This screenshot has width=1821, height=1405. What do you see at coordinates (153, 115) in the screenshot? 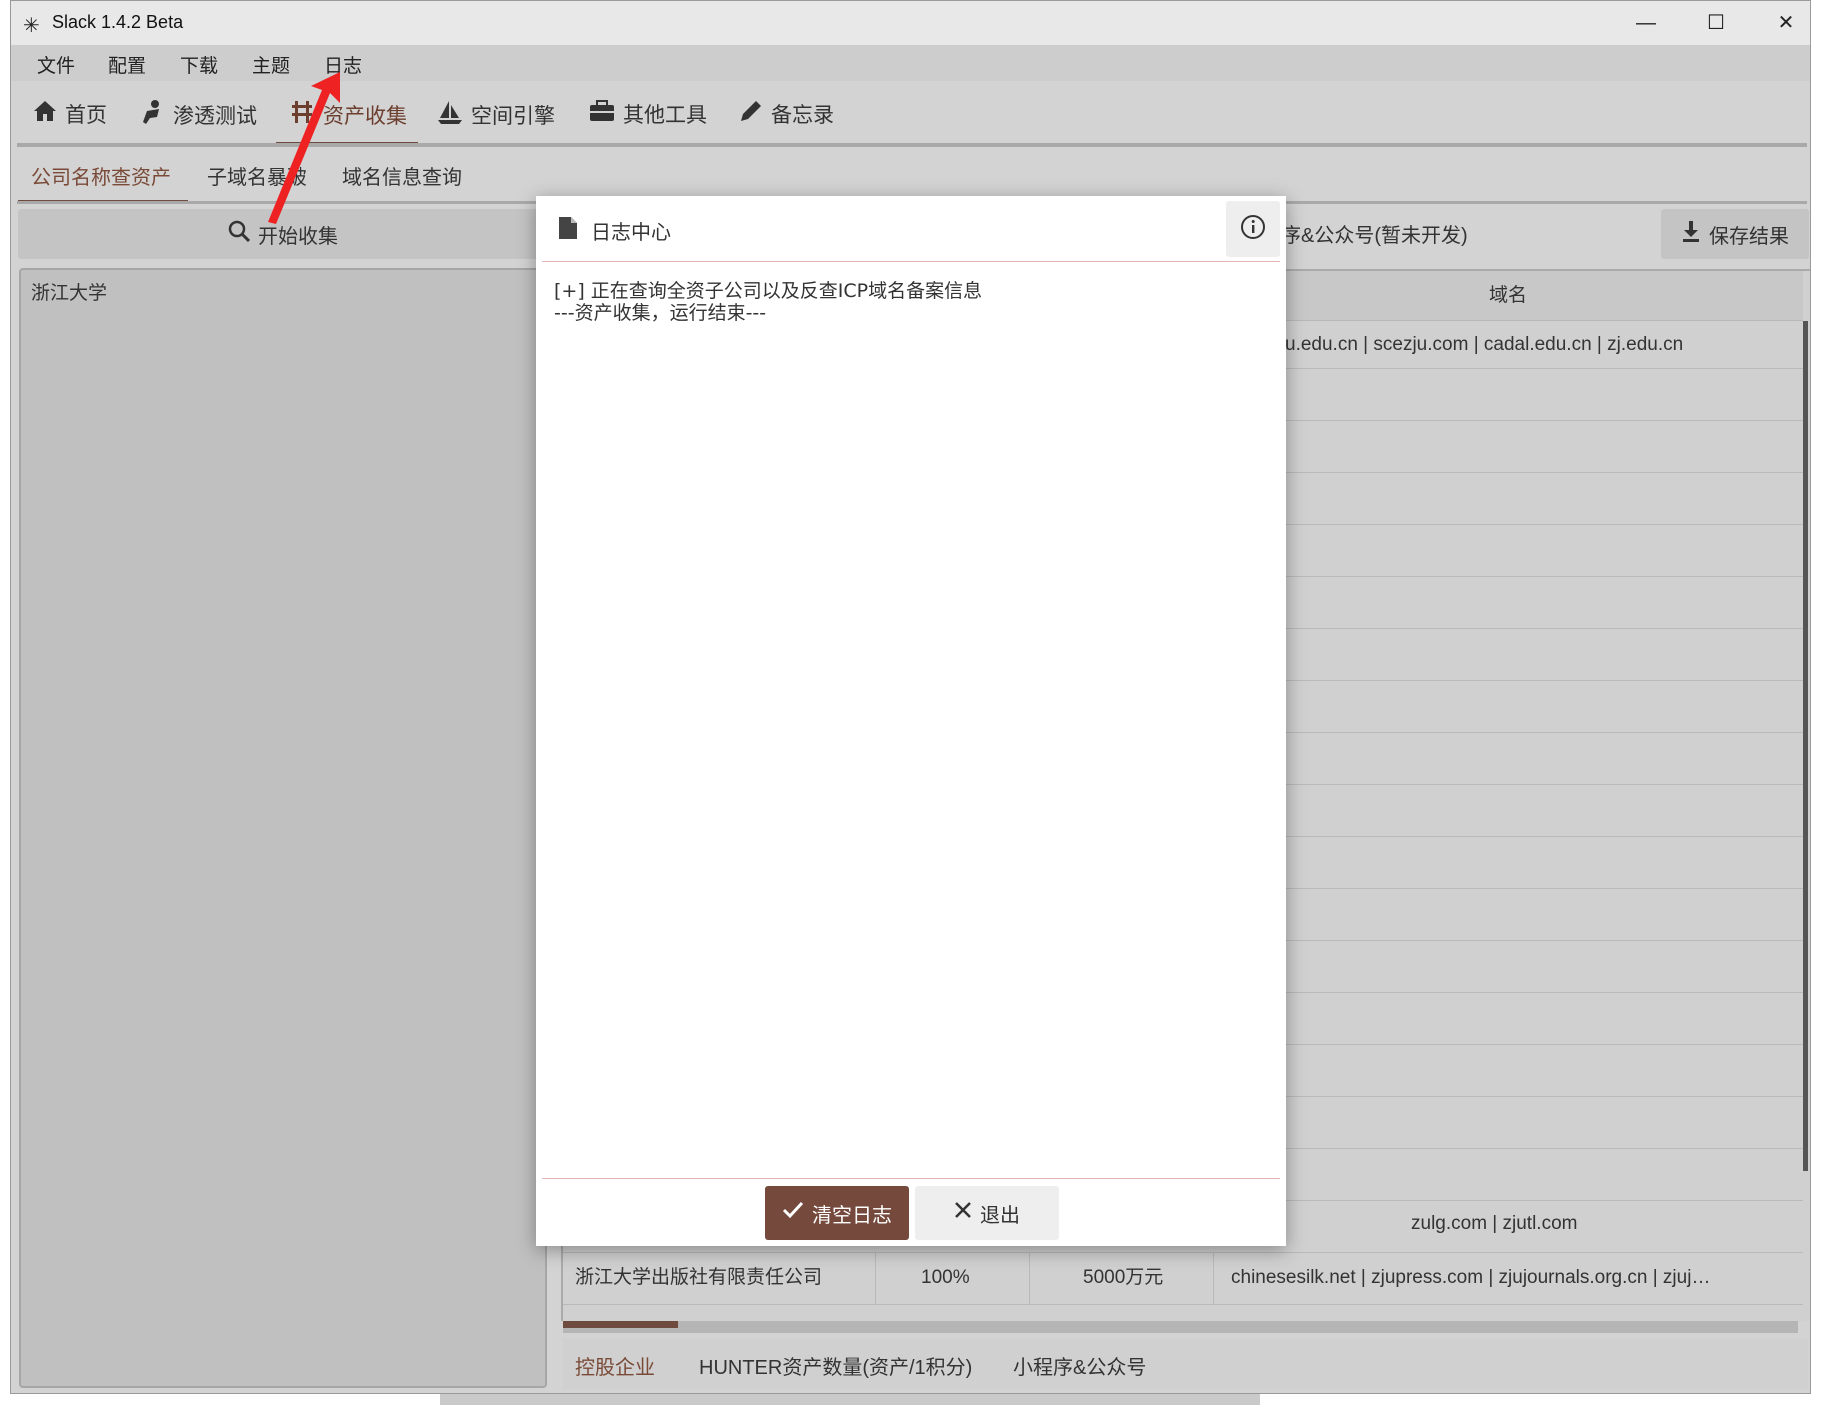
I see `user-tool-icon` at bounding box center [153, 115].